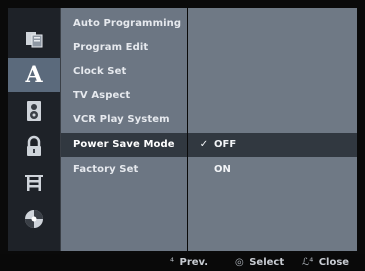 The height and width of the screenshot is (271, 365). Describe the element at coordinates (194, 262) in the screenshot. I see `prev-label: Prev.` at that location.